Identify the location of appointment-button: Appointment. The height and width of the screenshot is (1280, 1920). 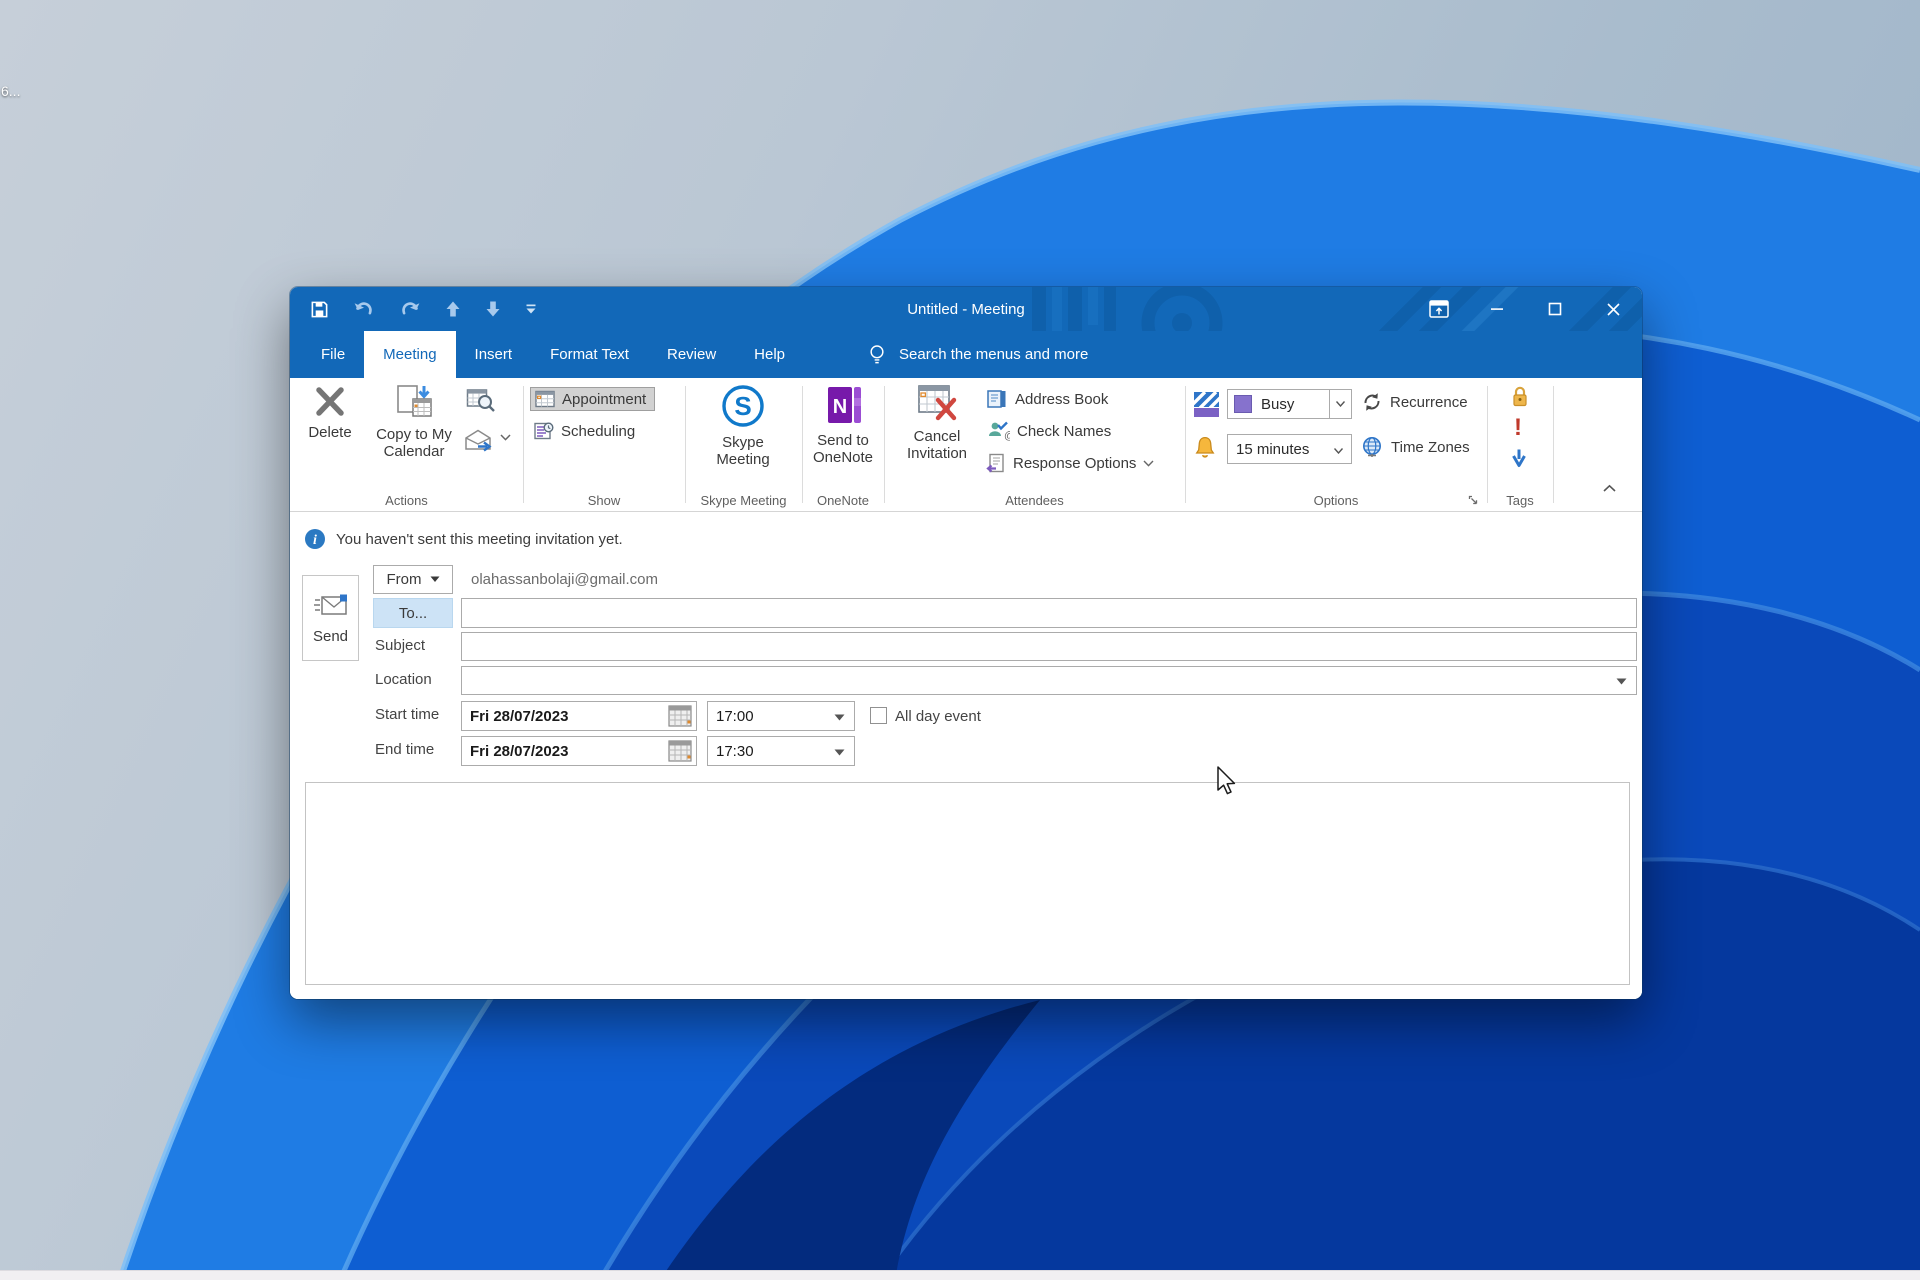
(593, 399).